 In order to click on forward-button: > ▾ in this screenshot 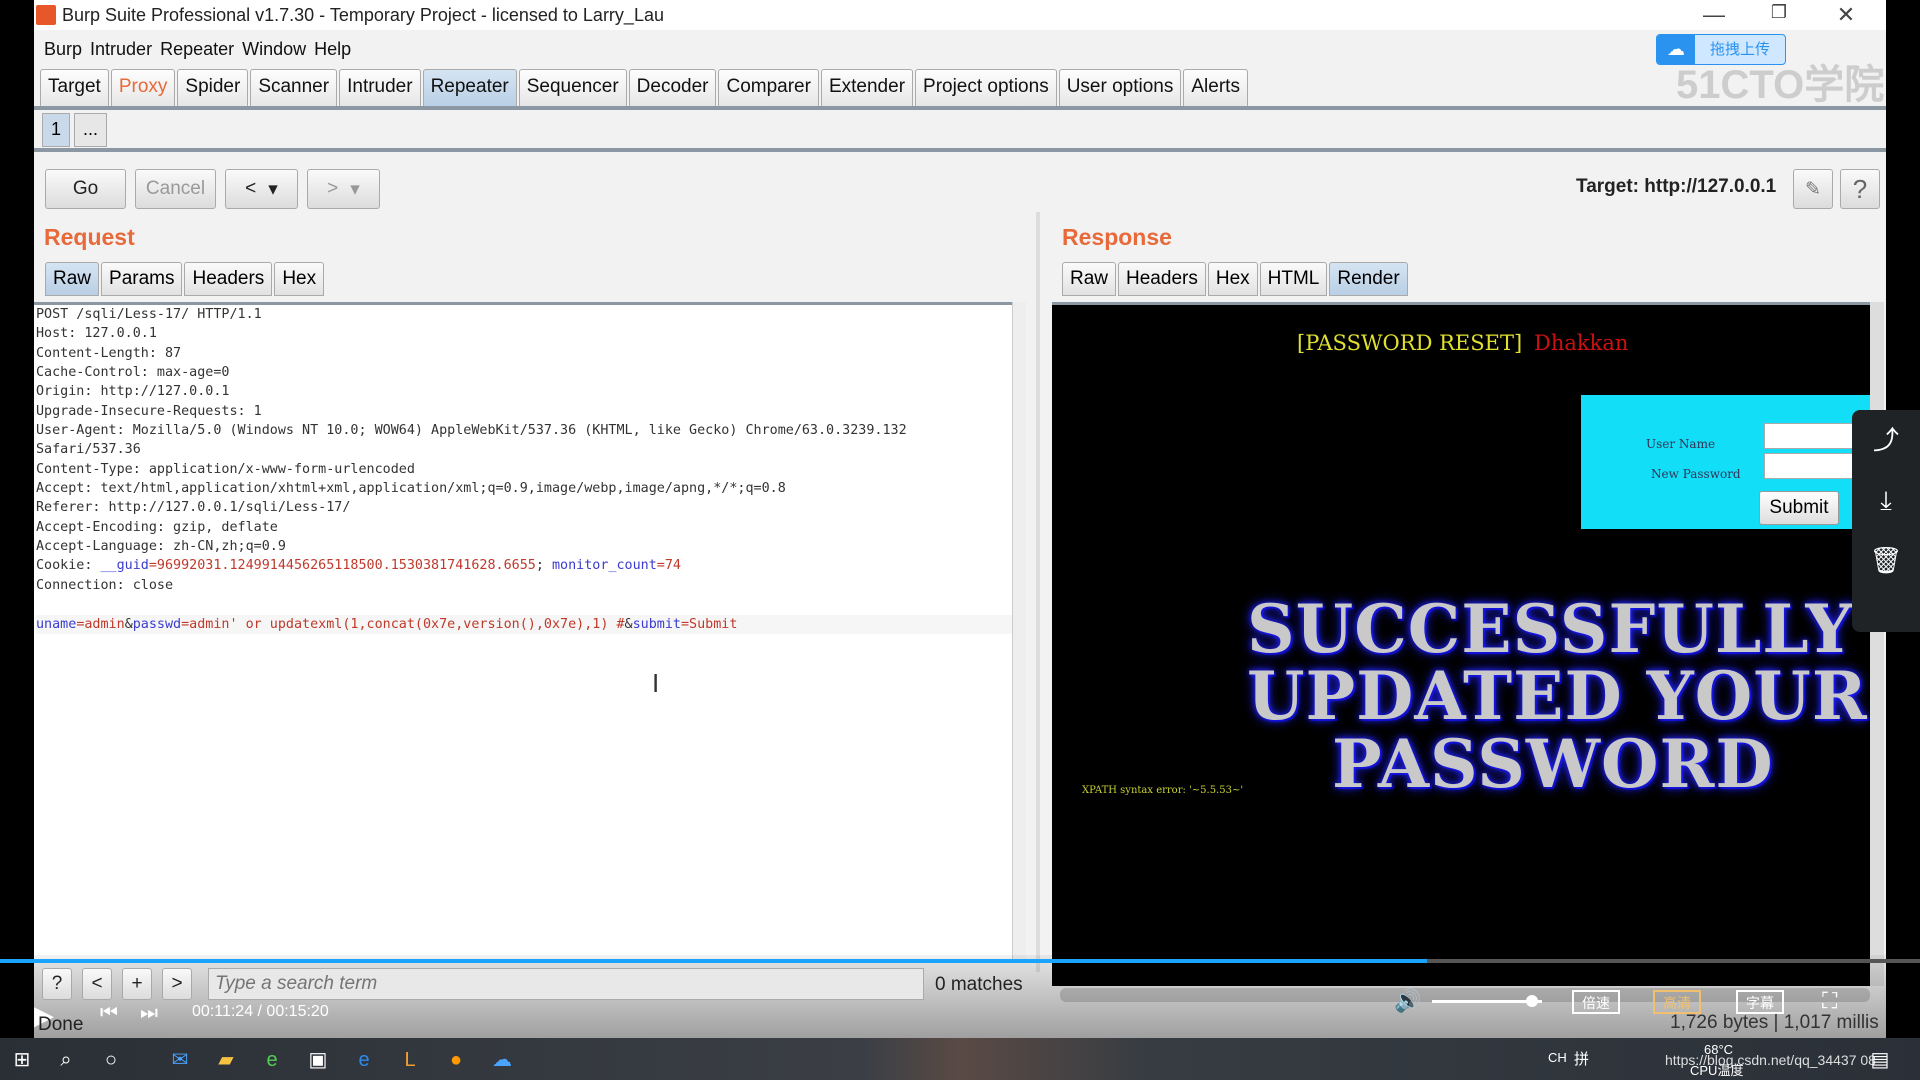, I will do `click(343, 189)`.